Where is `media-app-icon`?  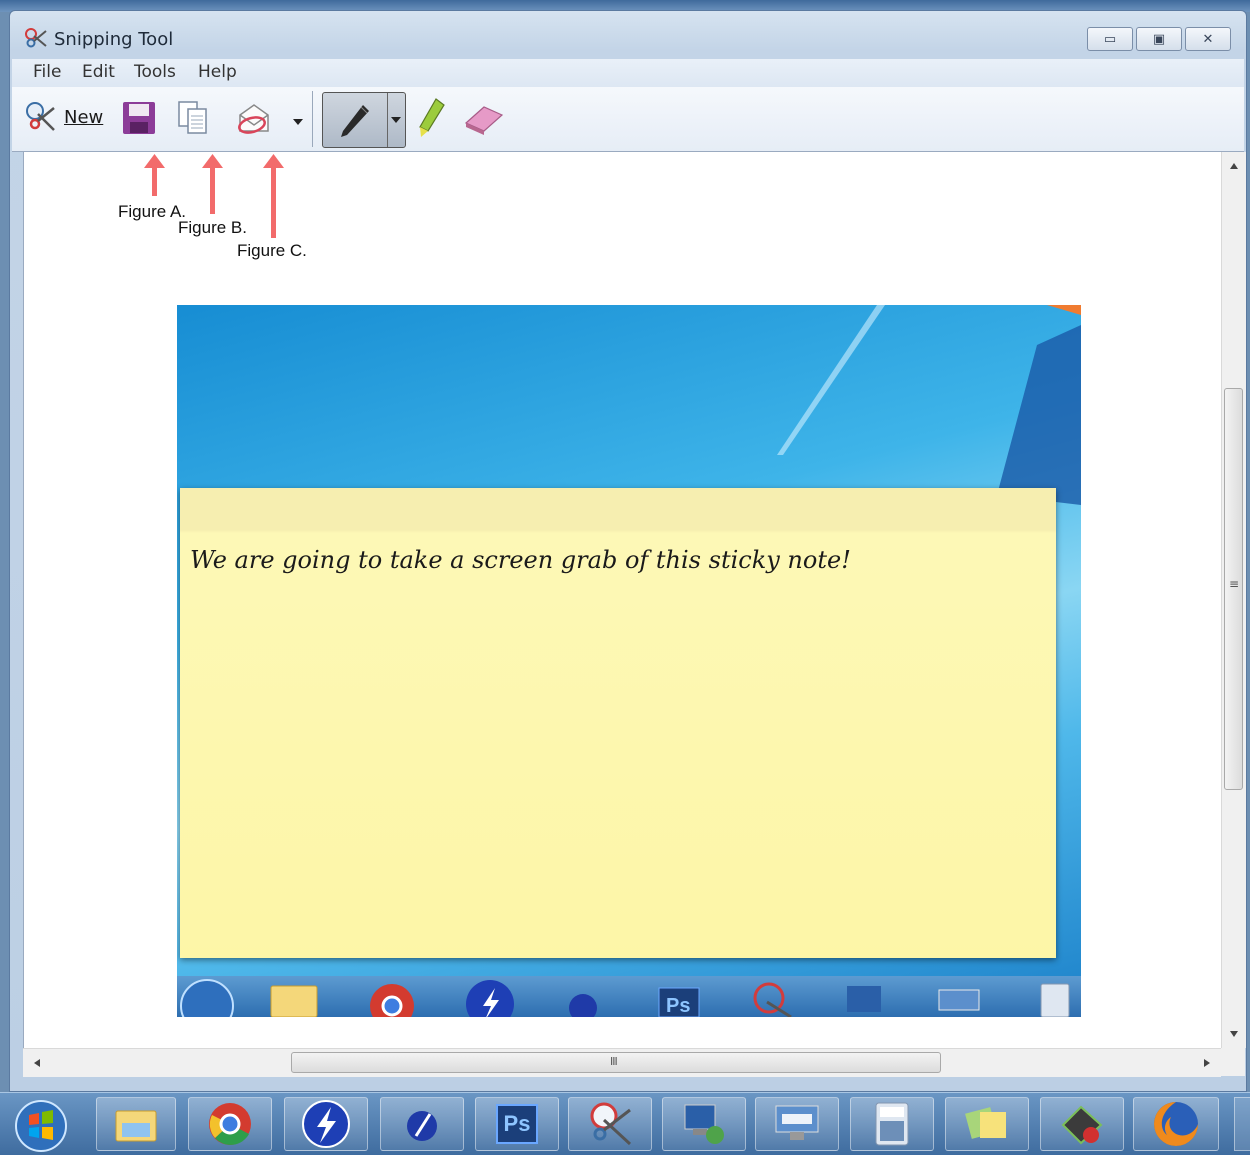
media-app-icon is located at coordinates (1082, 1125).